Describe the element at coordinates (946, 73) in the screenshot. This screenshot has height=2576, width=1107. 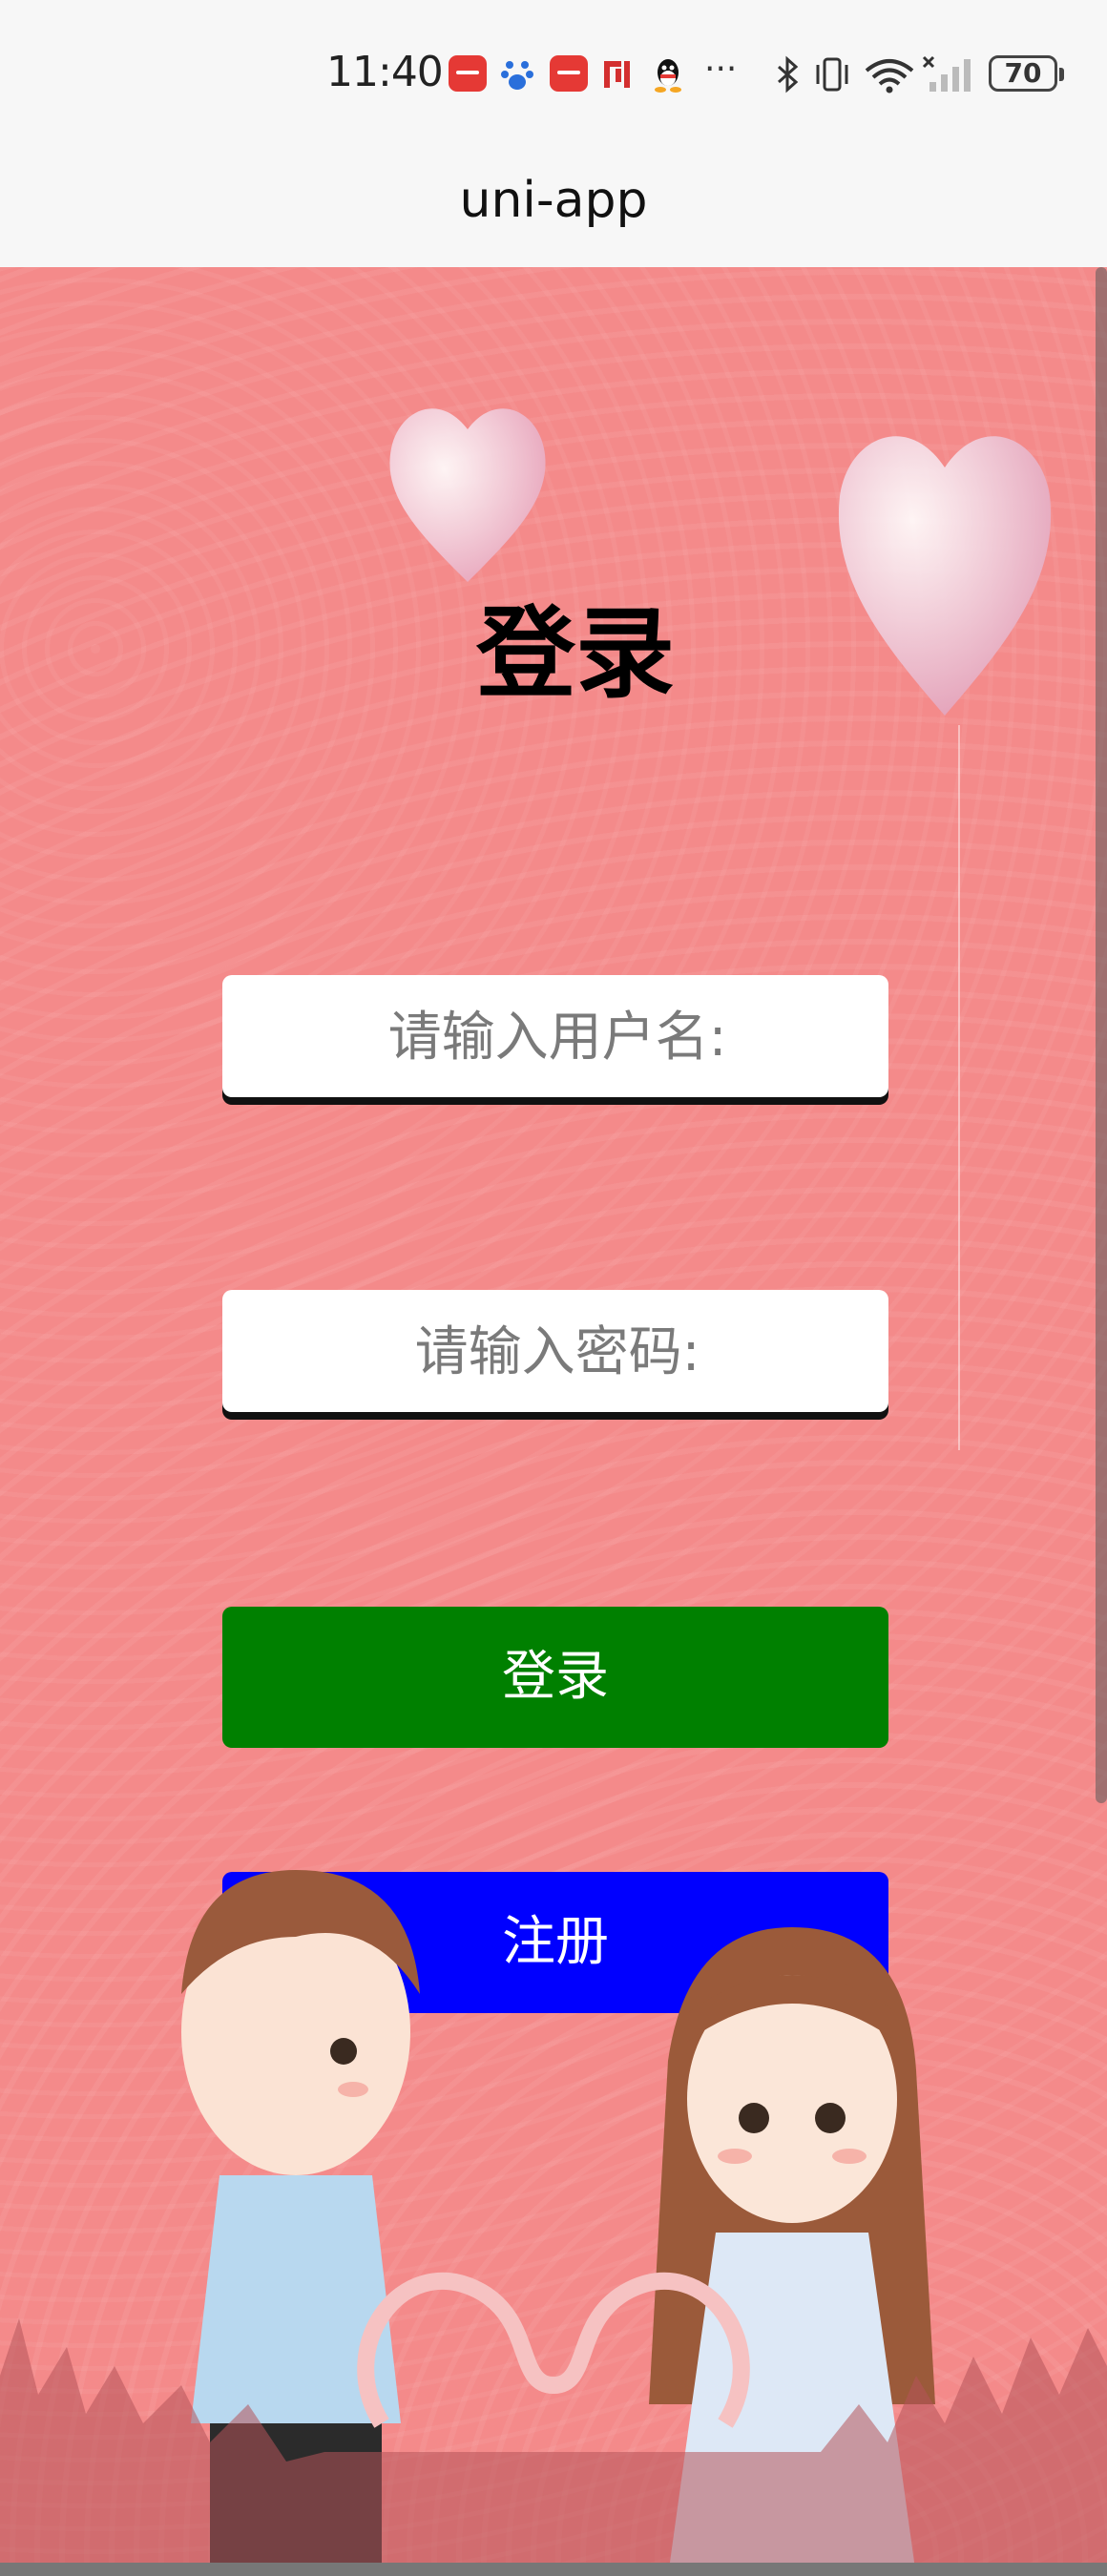
I see `signal-icon` at that location.